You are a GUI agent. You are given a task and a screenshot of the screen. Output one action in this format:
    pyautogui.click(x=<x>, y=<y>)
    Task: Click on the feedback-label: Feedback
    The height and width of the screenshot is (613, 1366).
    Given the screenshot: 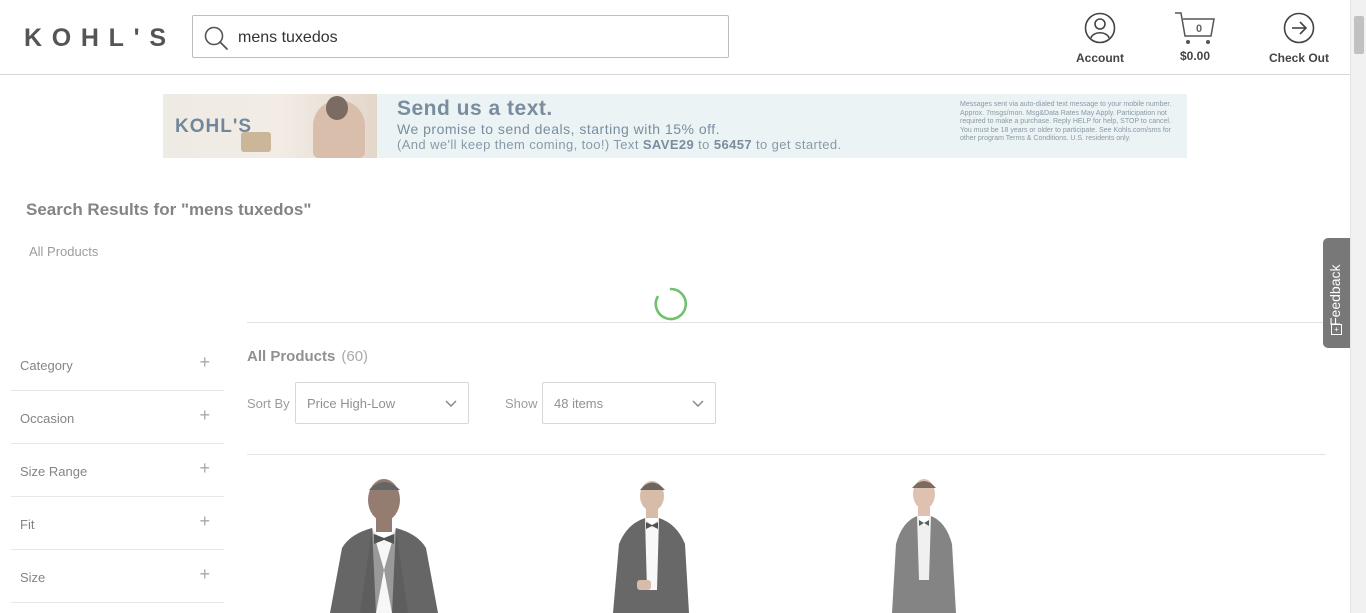 What is the action you would take?
    pyautogui.click(x=1335, y=295)
    